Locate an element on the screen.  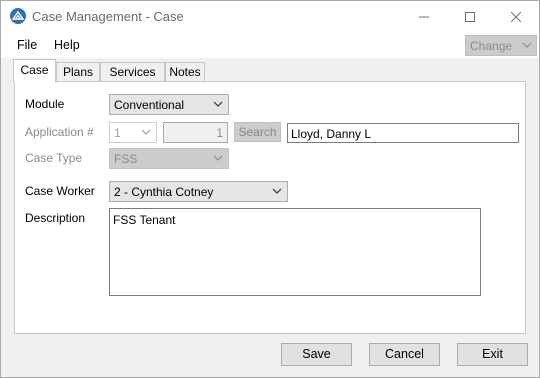
description-value: FSS Tenant is located at coordinates (144, 220).